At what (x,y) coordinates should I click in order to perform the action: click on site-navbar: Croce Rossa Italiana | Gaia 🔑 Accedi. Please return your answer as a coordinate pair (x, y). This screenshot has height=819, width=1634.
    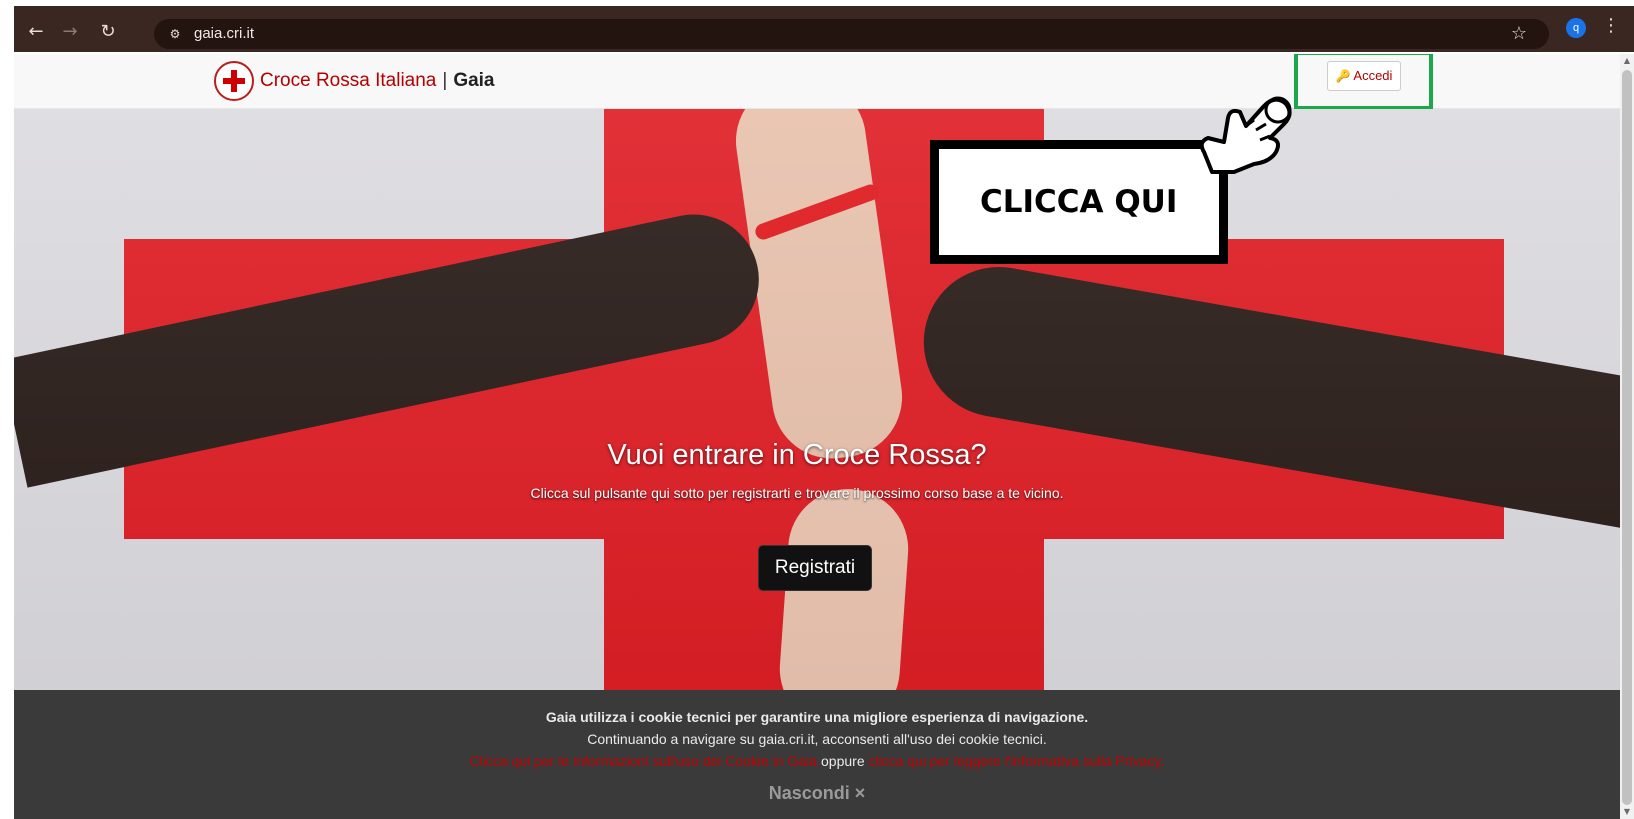
    Looking at the image, I should click on (817, 82).